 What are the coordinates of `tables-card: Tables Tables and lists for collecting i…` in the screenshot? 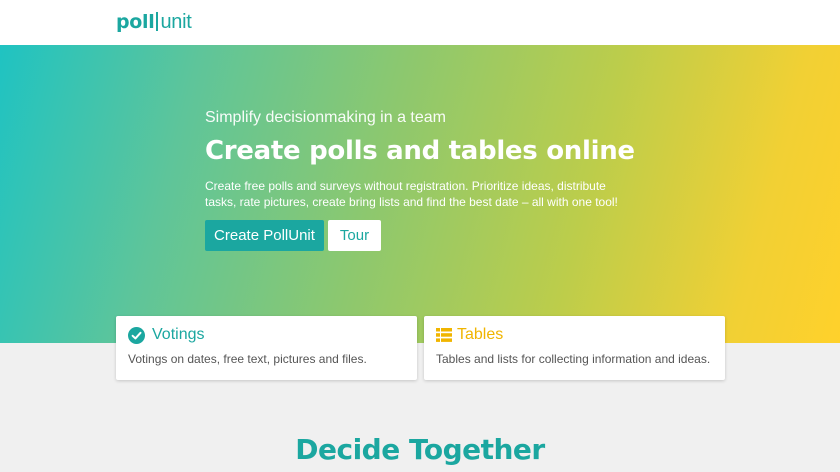 It's located at (574, 348).